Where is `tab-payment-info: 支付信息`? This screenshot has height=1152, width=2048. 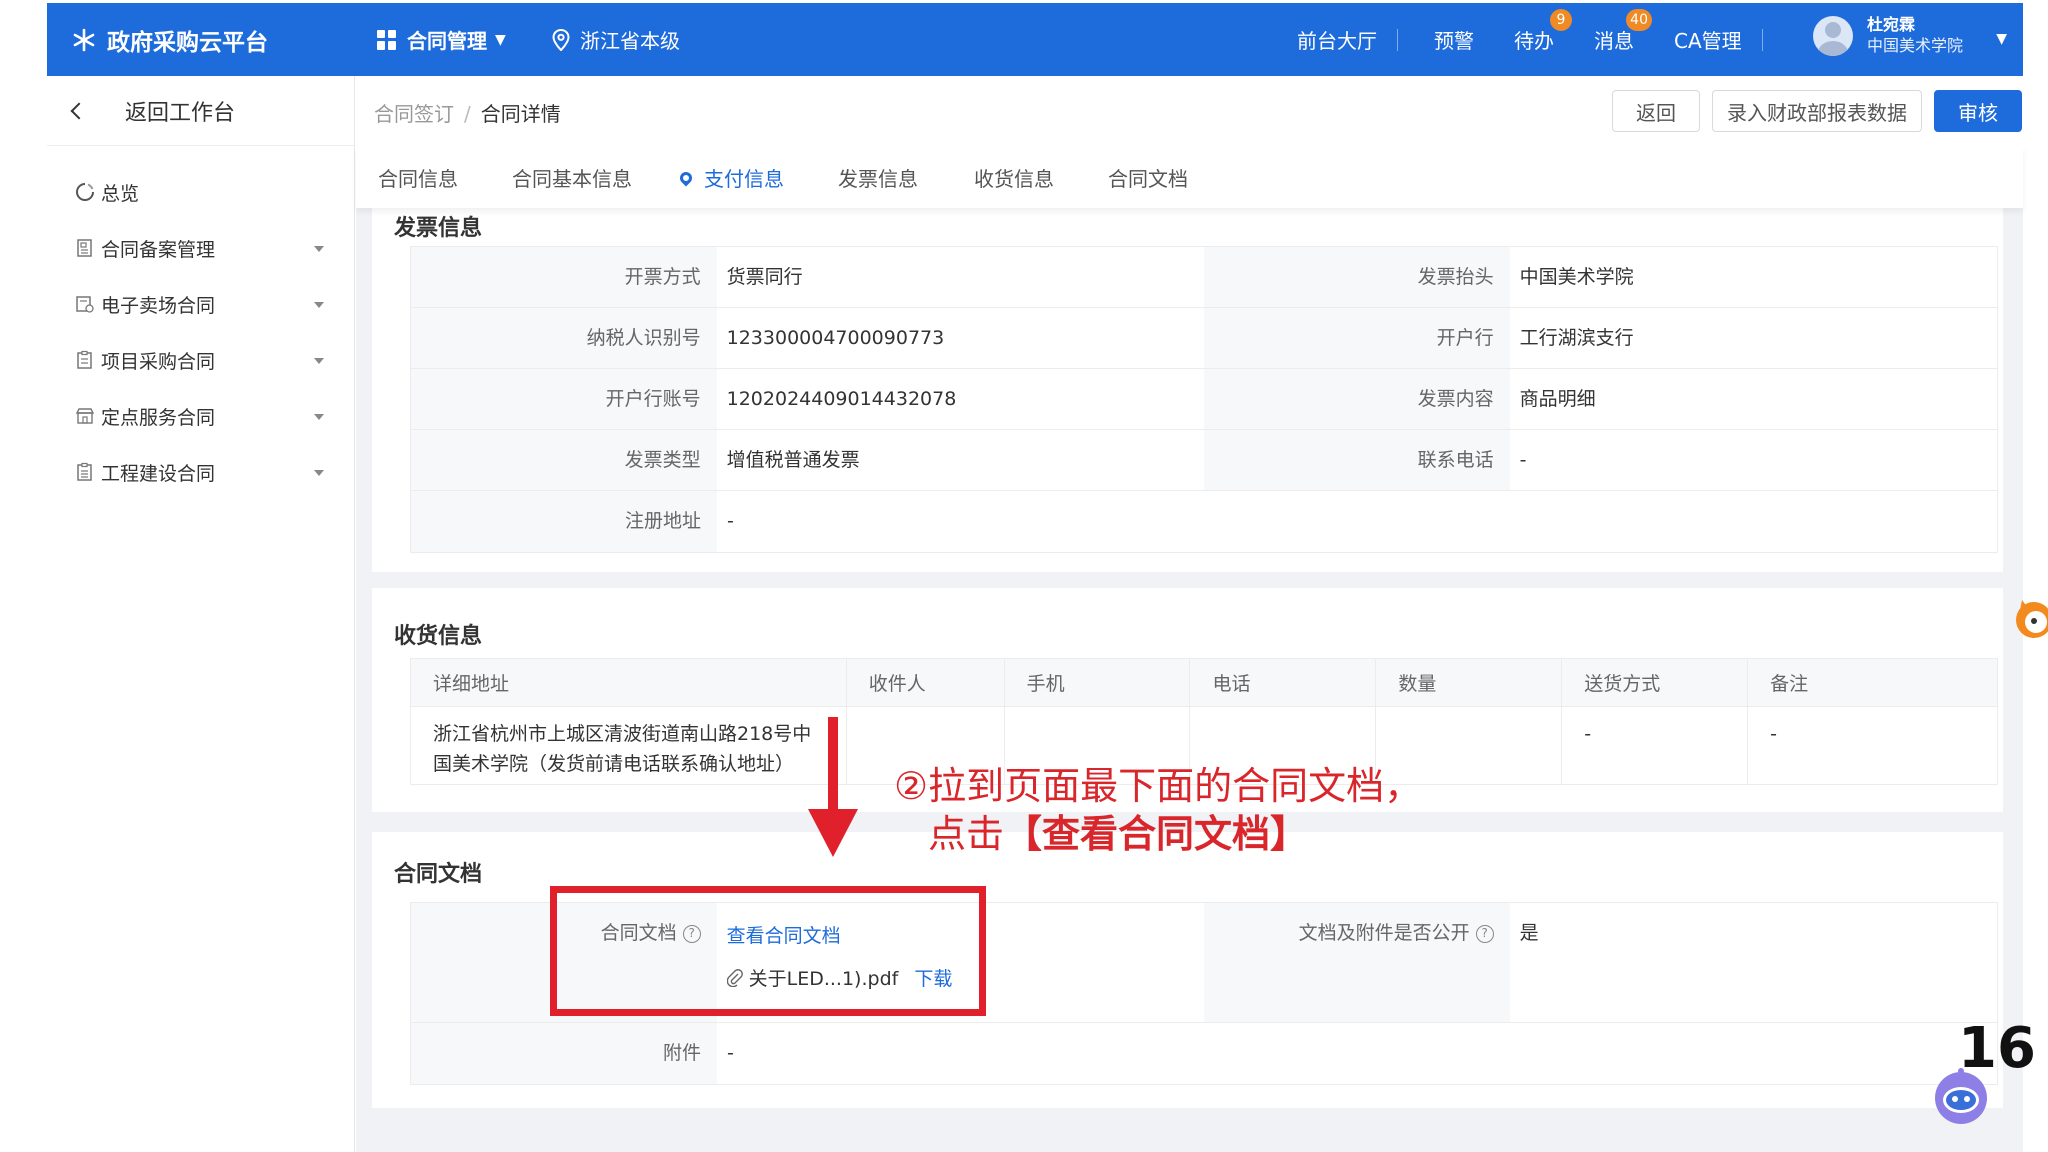 tab-payment-info: 支付信息 is located at coordinates (730, 177).